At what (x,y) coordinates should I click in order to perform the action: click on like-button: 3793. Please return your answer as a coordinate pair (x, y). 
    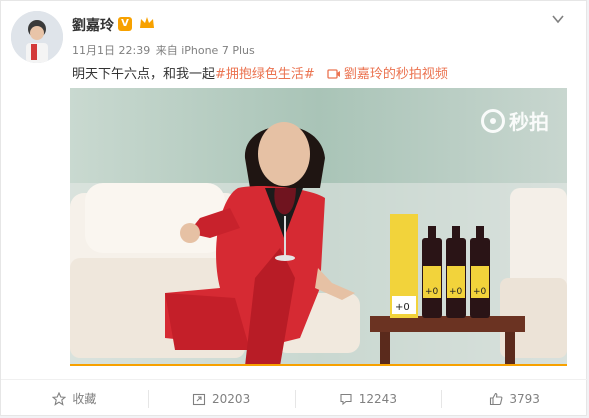
    Looking at the image, I should click on (514, 398).